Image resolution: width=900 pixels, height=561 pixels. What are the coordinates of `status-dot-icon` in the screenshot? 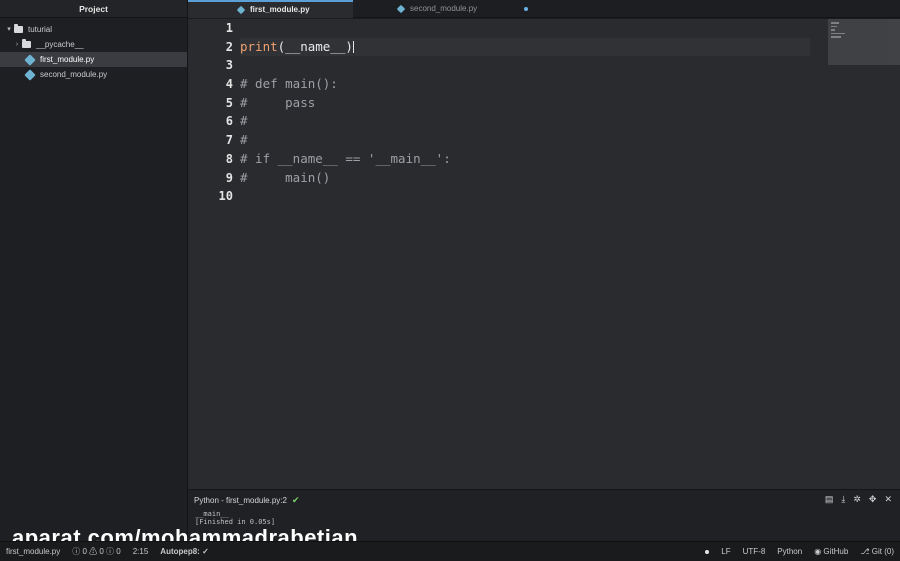 It's located at (707, 551).